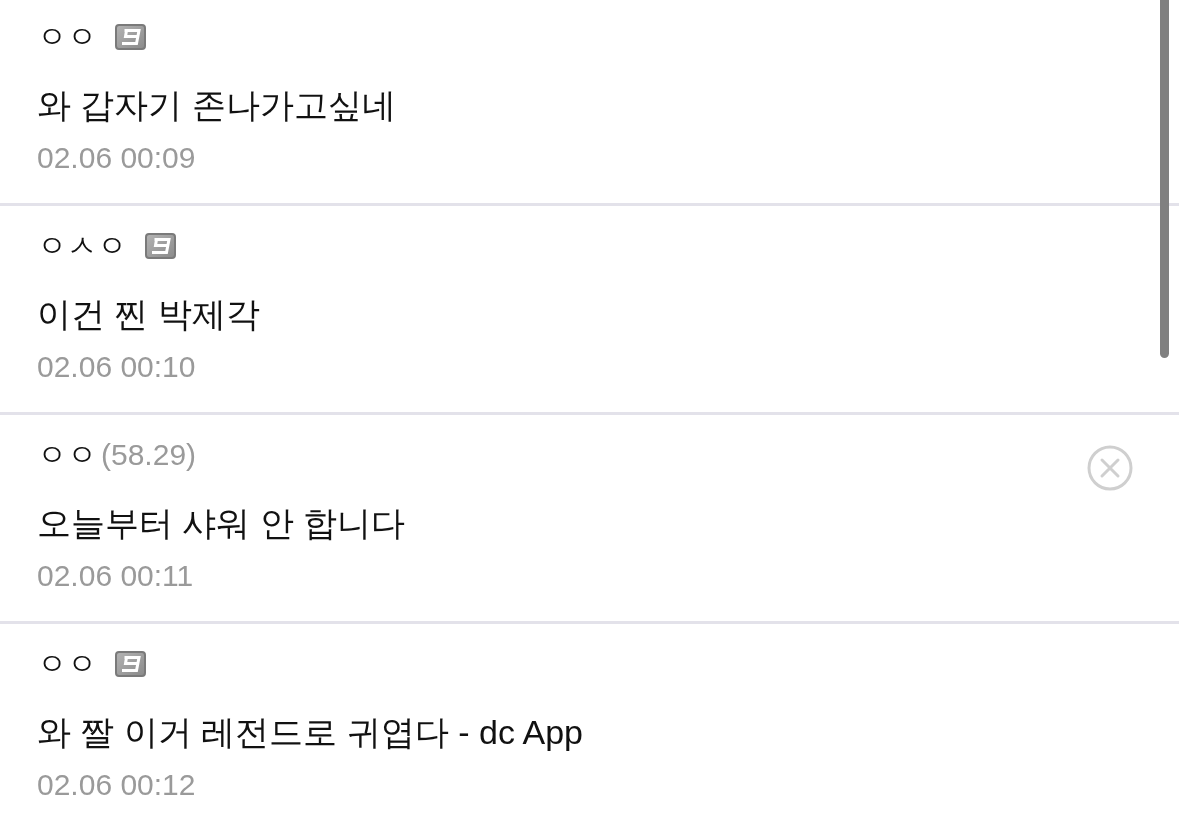  Describe the element at coordinates (310, 732) in the screenshot. I see `comment-text: 와 짤 이거 레전드로 귀엽다 - dc App` at that location.